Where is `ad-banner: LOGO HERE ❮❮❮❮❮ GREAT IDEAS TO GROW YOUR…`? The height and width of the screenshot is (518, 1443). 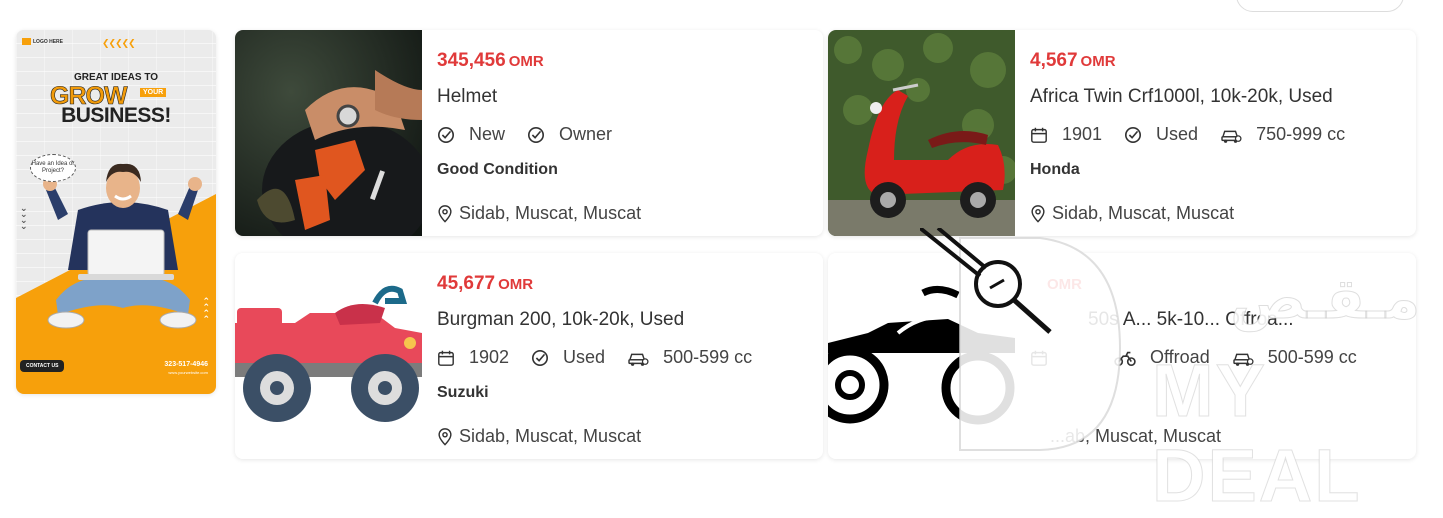 ad-banner: LOGO HERE ❮❮❮❮❮ GREAT IDEAS TO GROW YOUR… is located at coordinates (116, 212).